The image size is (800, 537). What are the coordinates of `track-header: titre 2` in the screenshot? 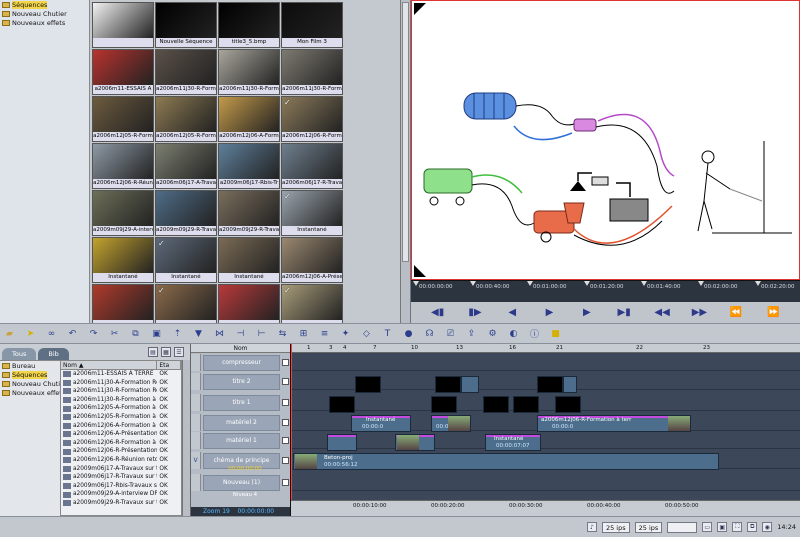 It's located at (241, 381).